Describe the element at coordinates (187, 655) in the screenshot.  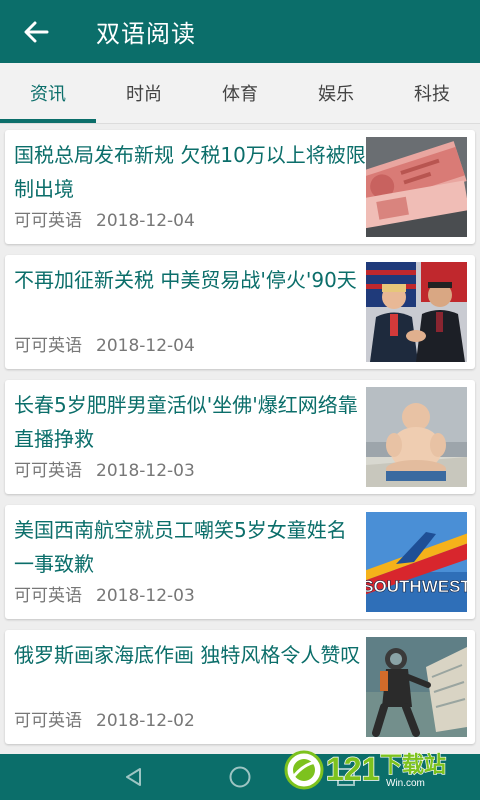
I see `article-title: 俄罗斯画家海底作画 独特风格令人赞叹` at that location.